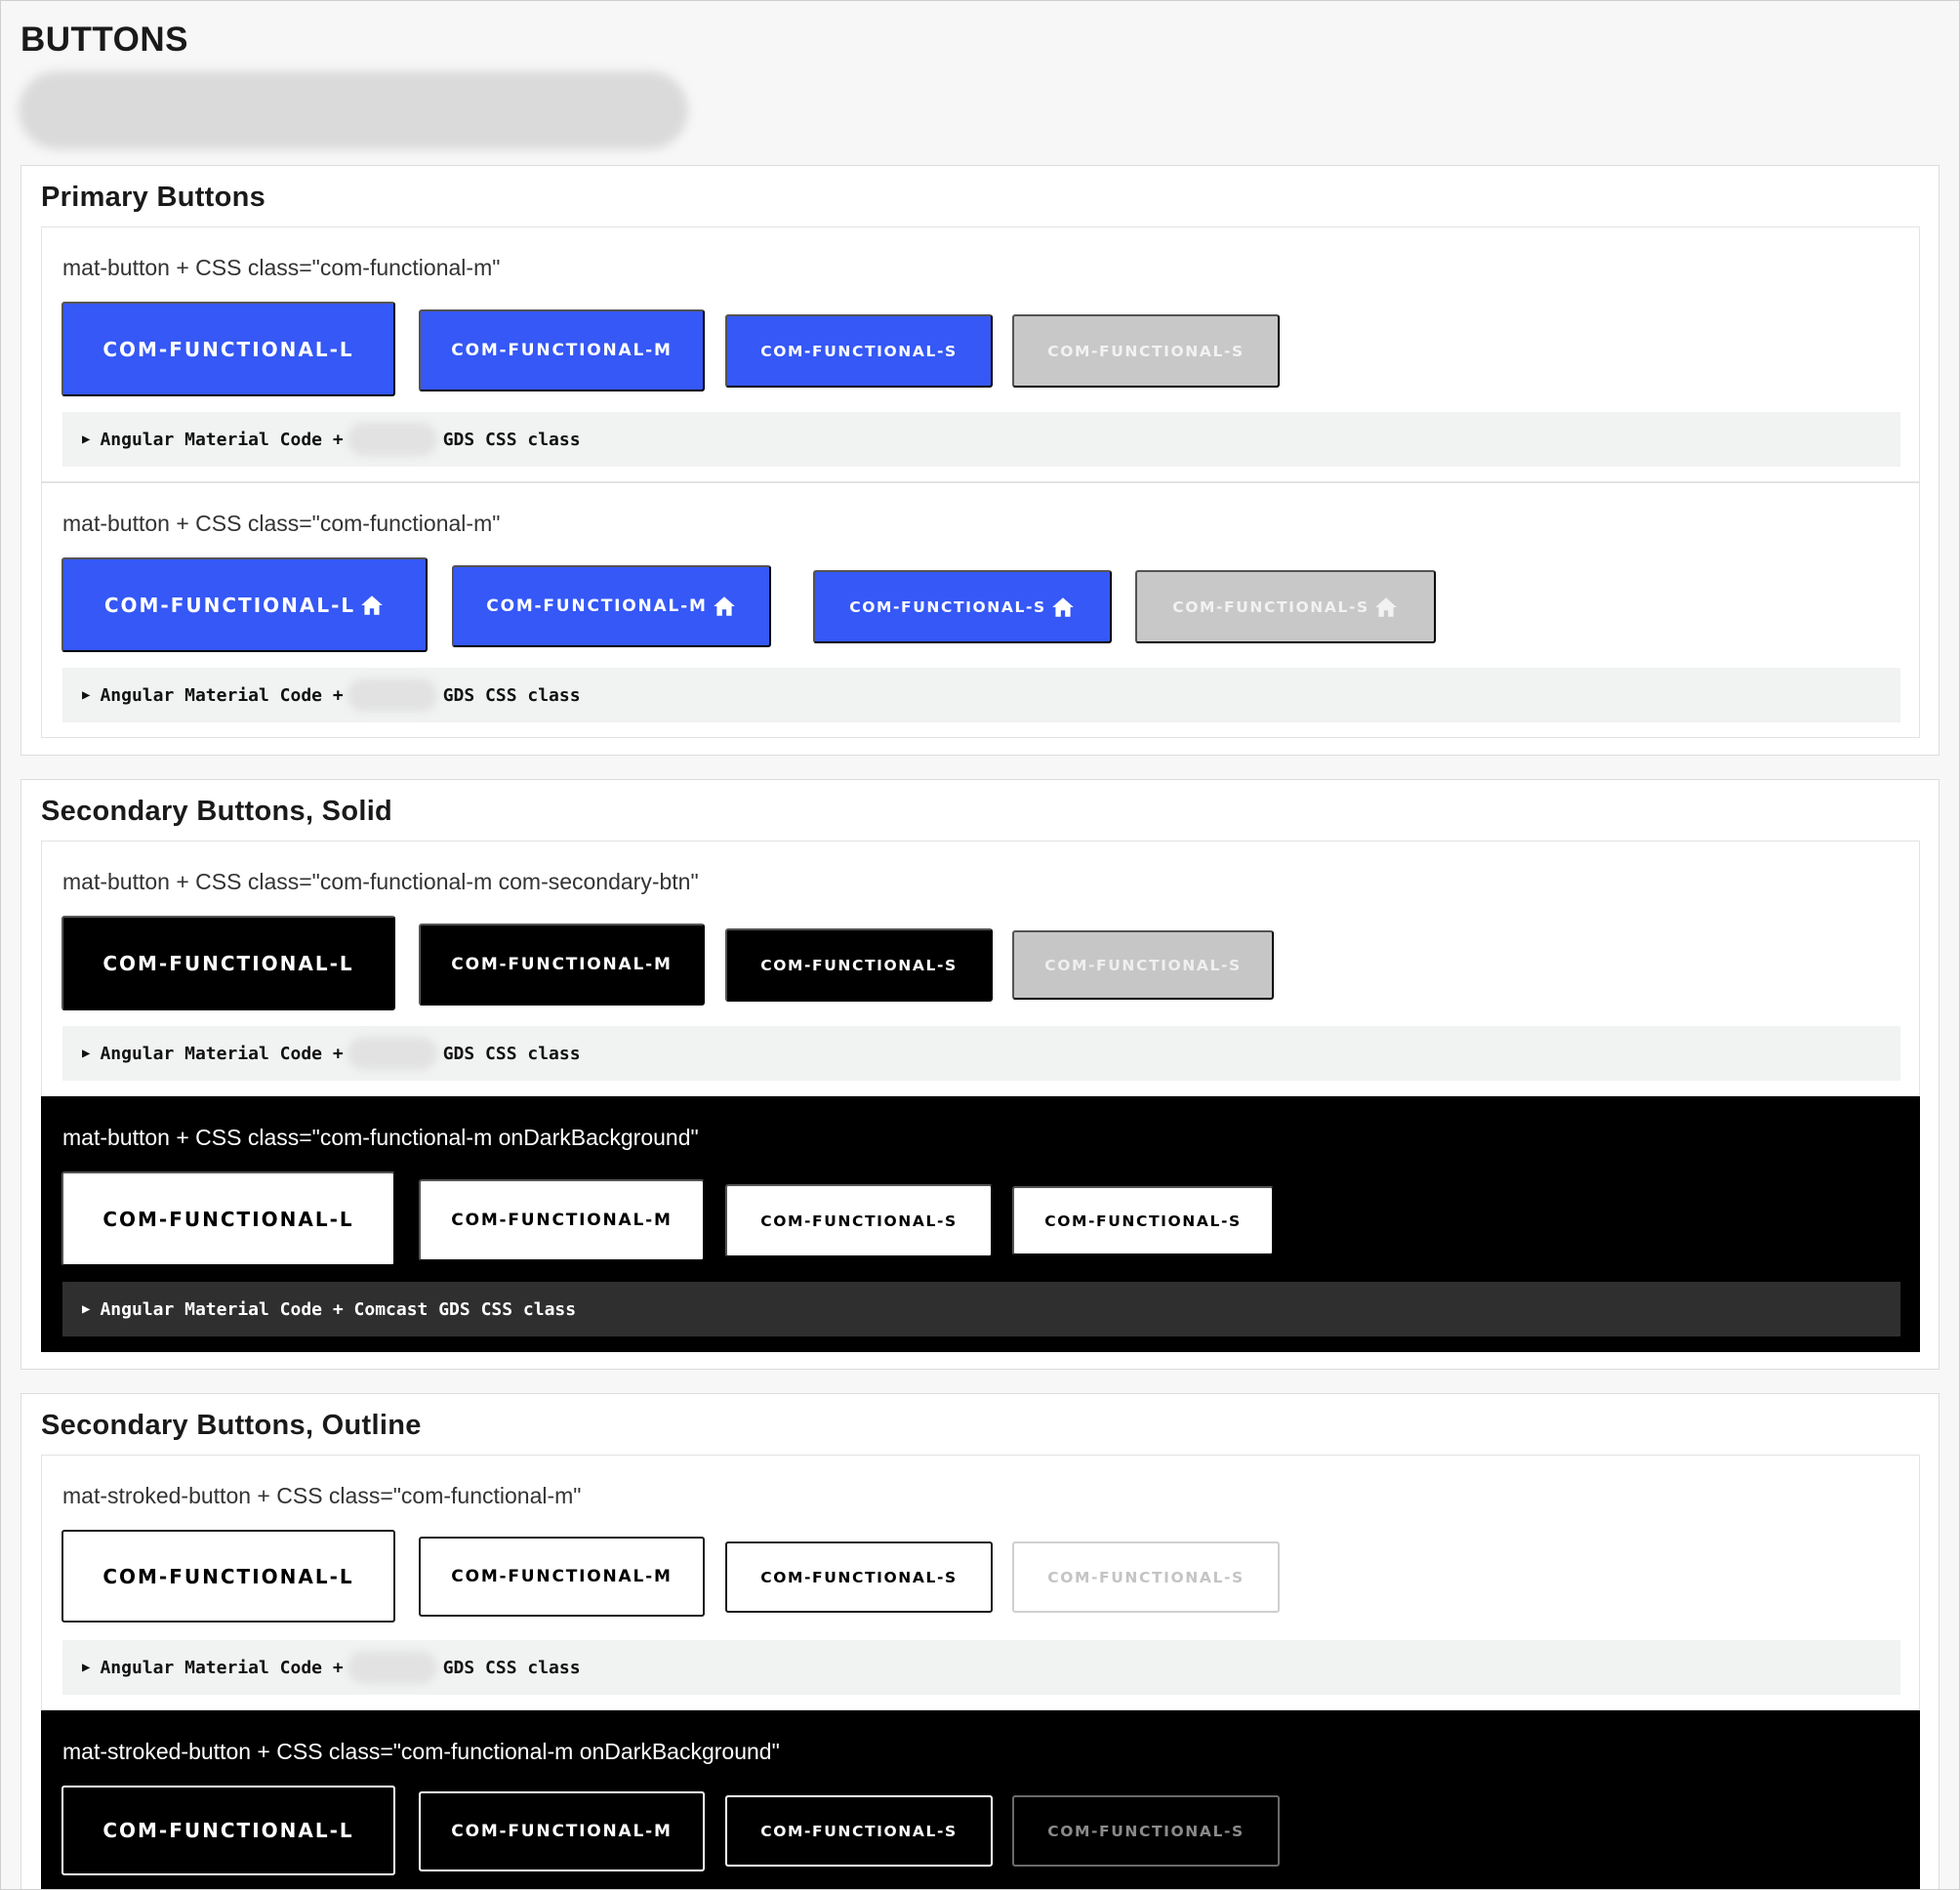 This screenshot has height=1890, width=1960. What do you see at coordinates (1146, 351) in the screenshot?
I see `primary-button-small-disabled: COM-FUNCTIONAL-S` at bounding box center [1146, 351].